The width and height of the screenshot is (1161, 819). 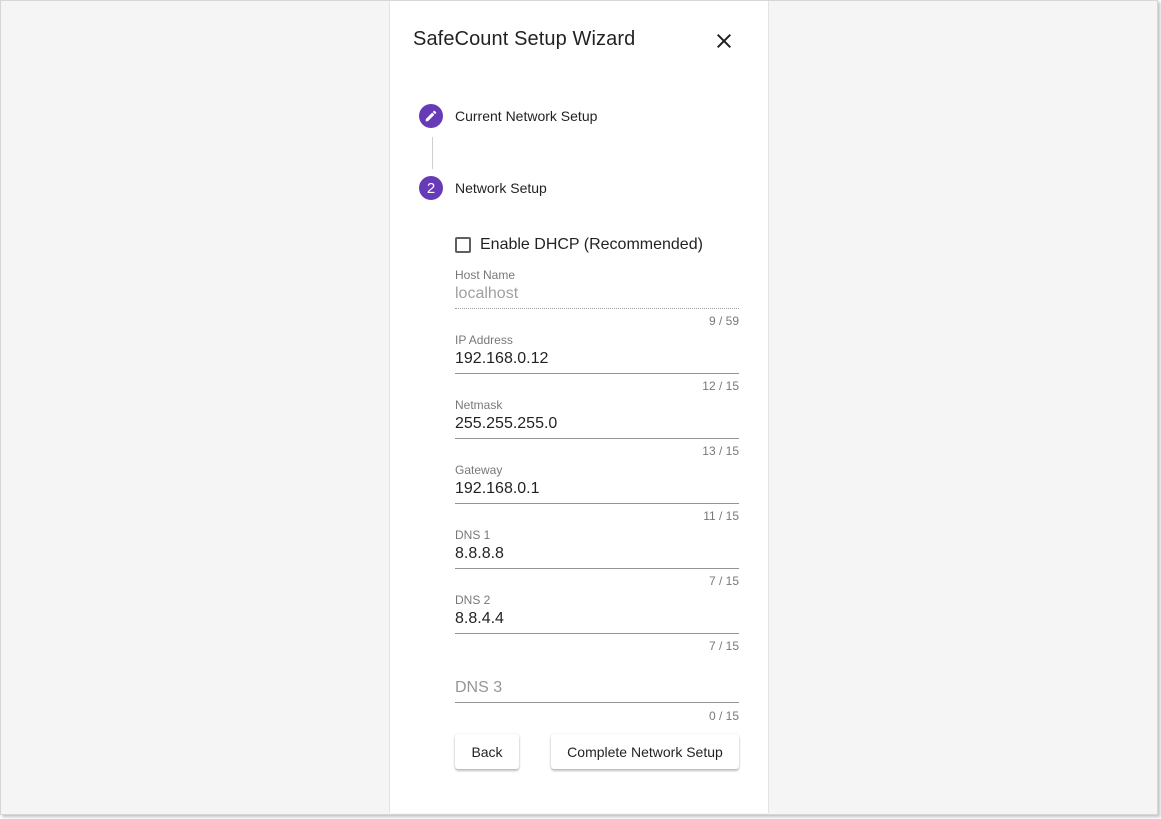 I want to click on dns2-input, so click(x=597, y=619).